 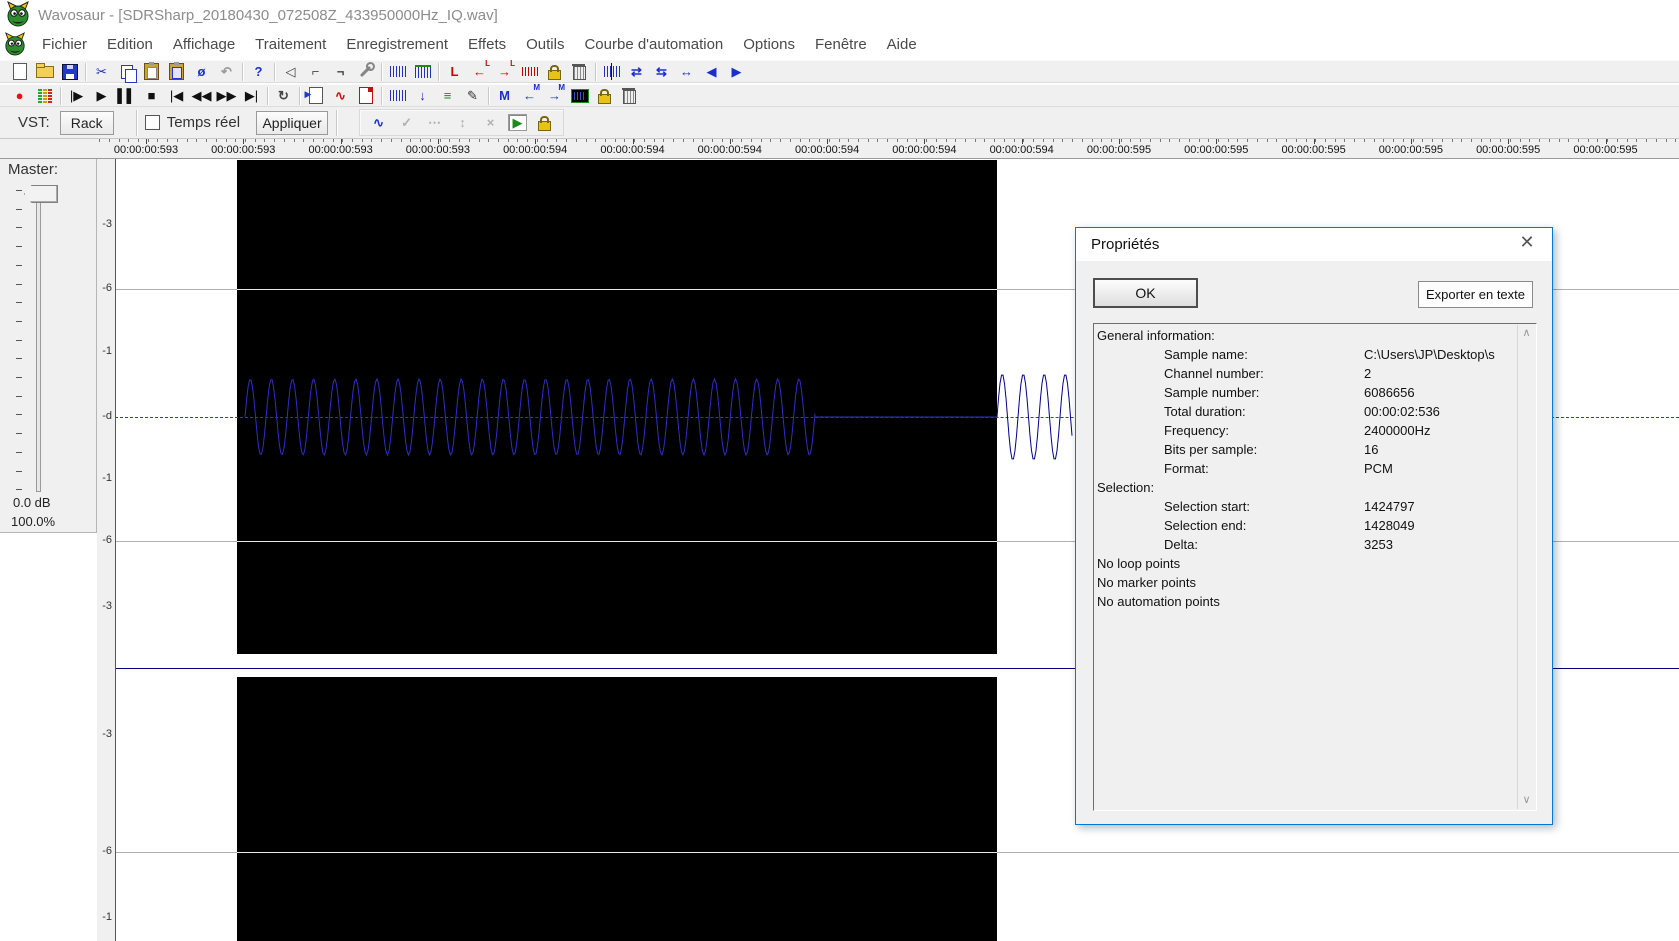 What do you see at coordinates (251, 95) in the screenshot?
I see `go-to-end-icon: ▶|` at bounding box center [251, 95].